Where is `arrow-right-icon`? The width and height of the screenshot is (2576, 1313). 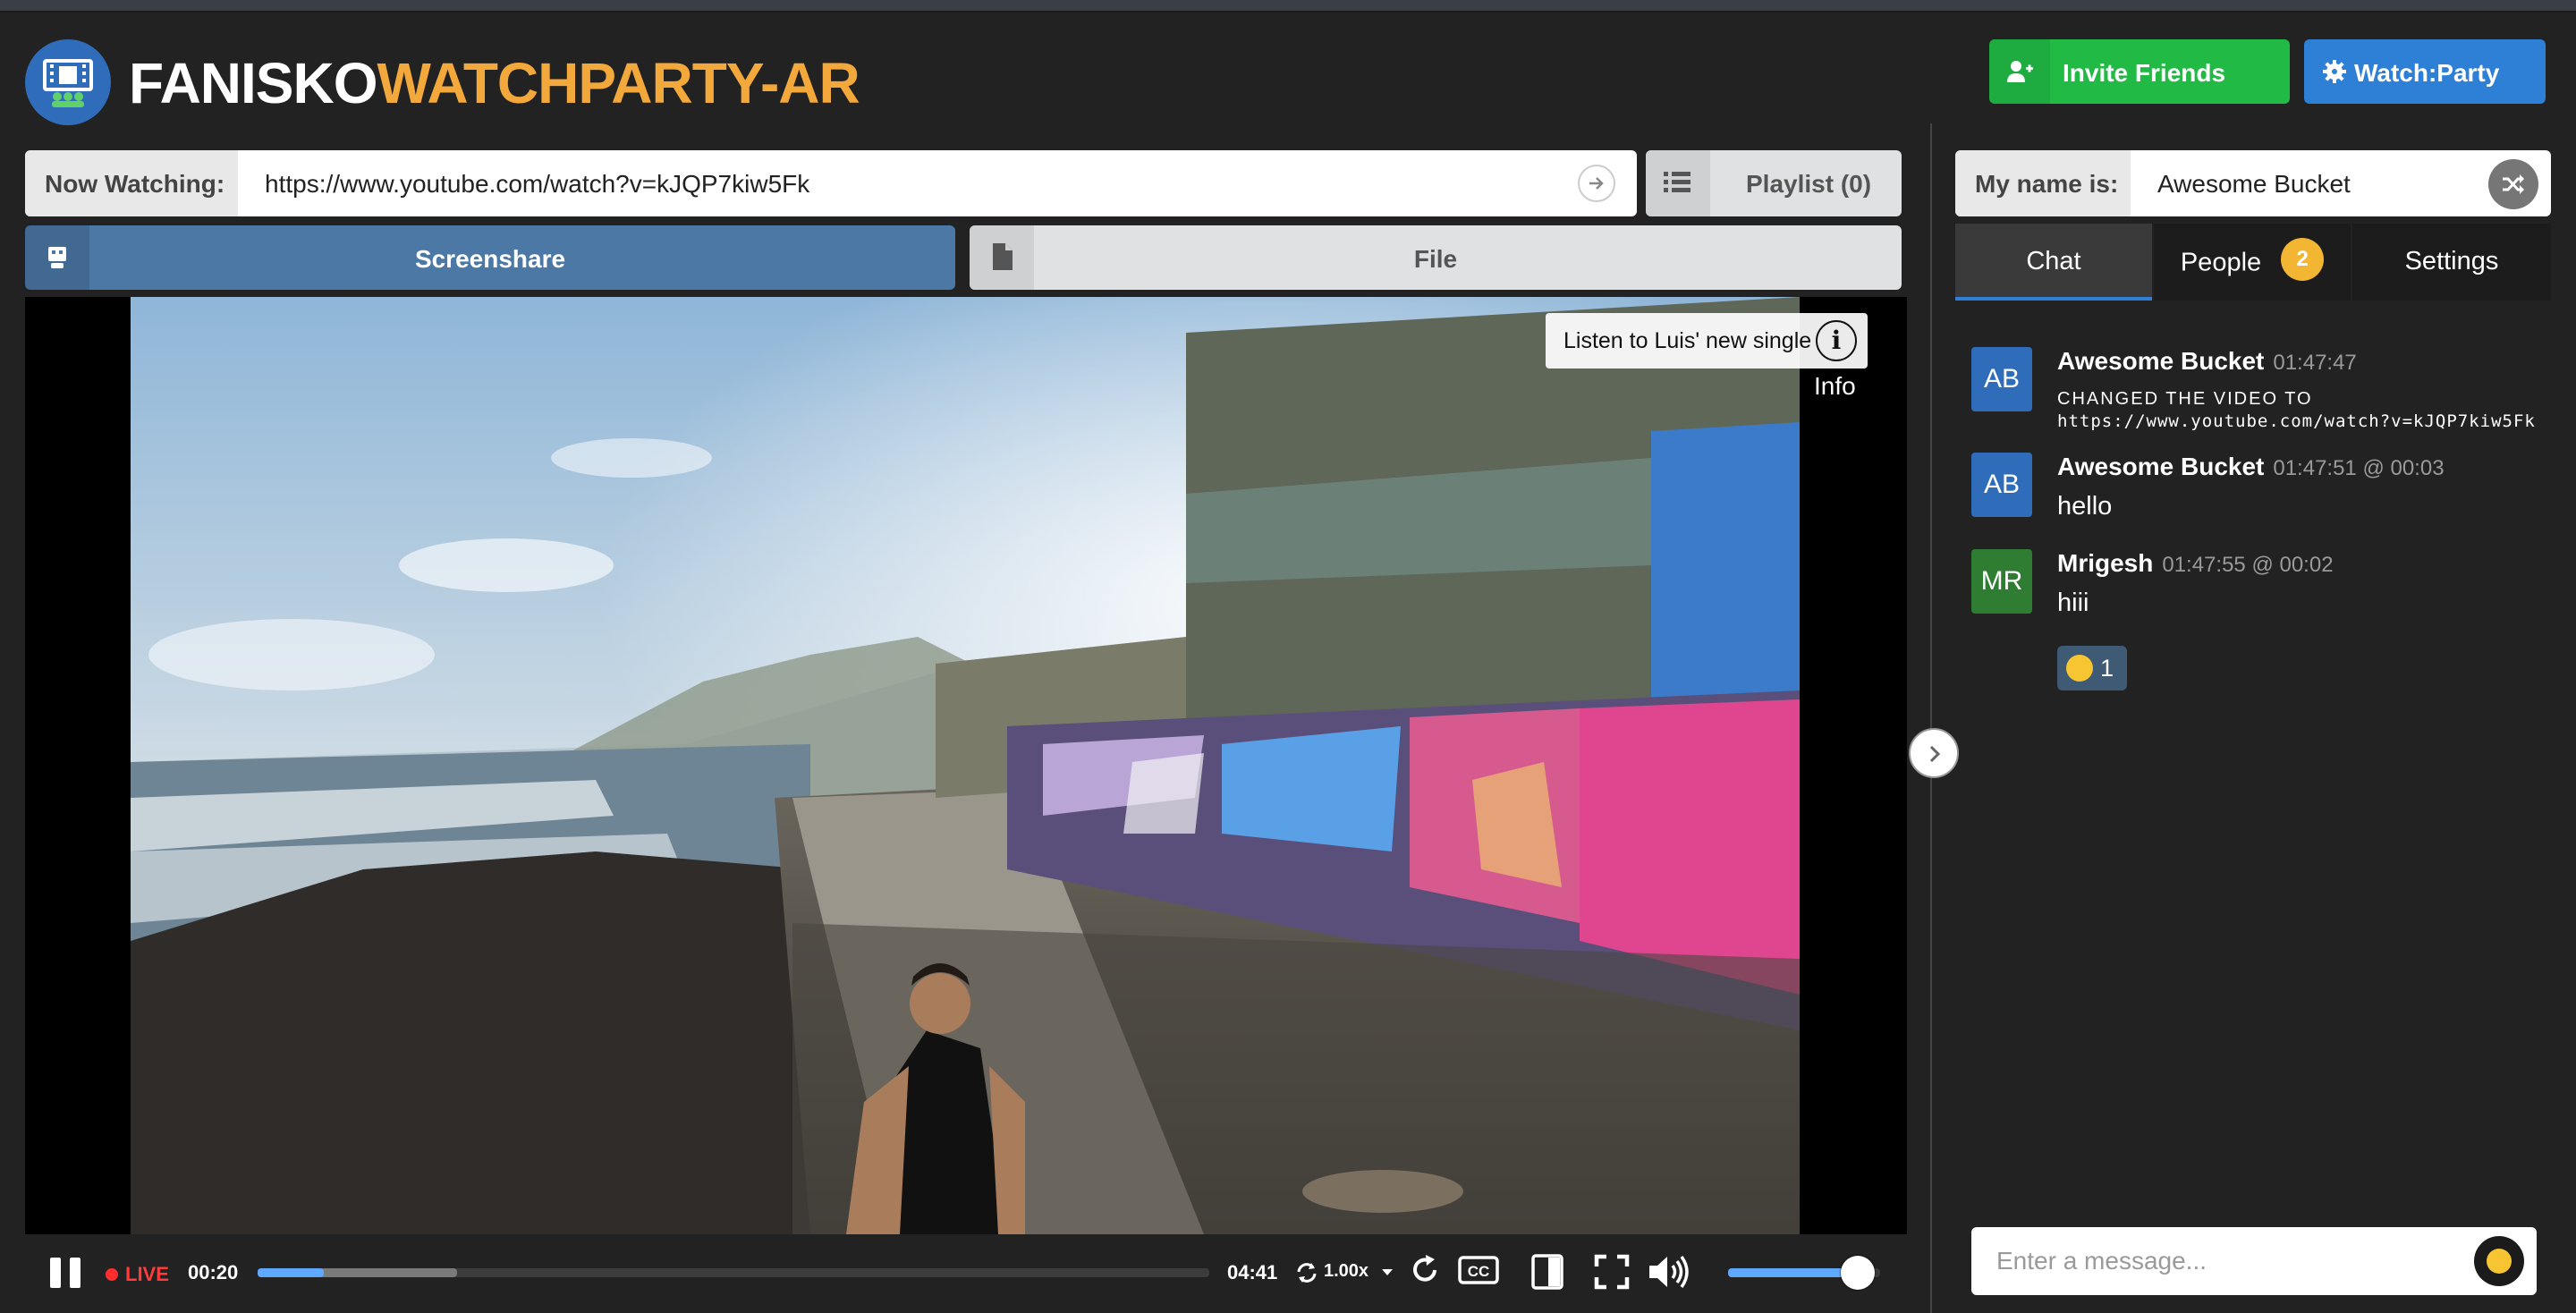 arrow-right-icon is located at coordinates (1596, 183).